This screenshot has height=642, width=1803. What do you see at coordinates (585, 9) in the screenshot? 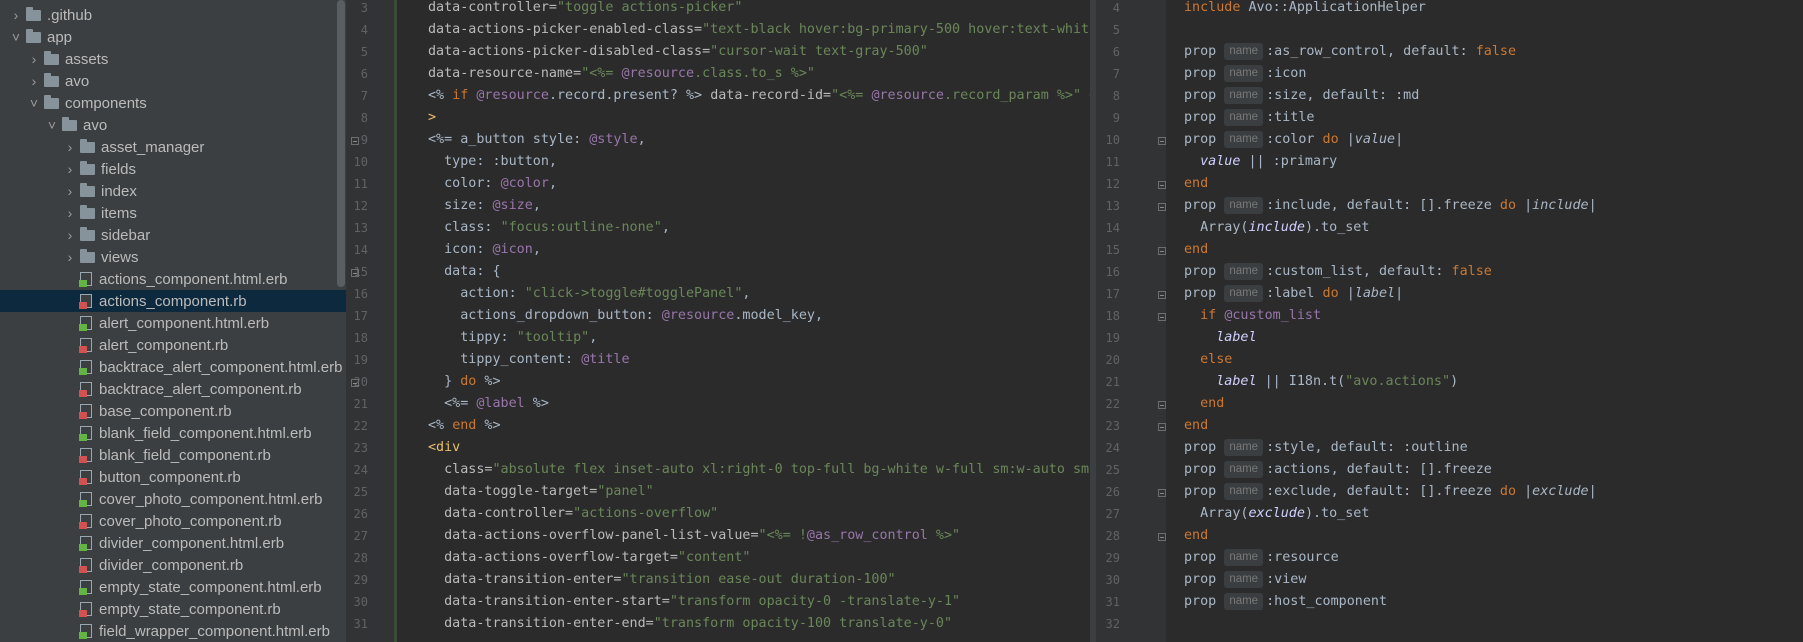
I see `code-line: data-controller="toggle actions-picker"` at bounding box center [585, 9].